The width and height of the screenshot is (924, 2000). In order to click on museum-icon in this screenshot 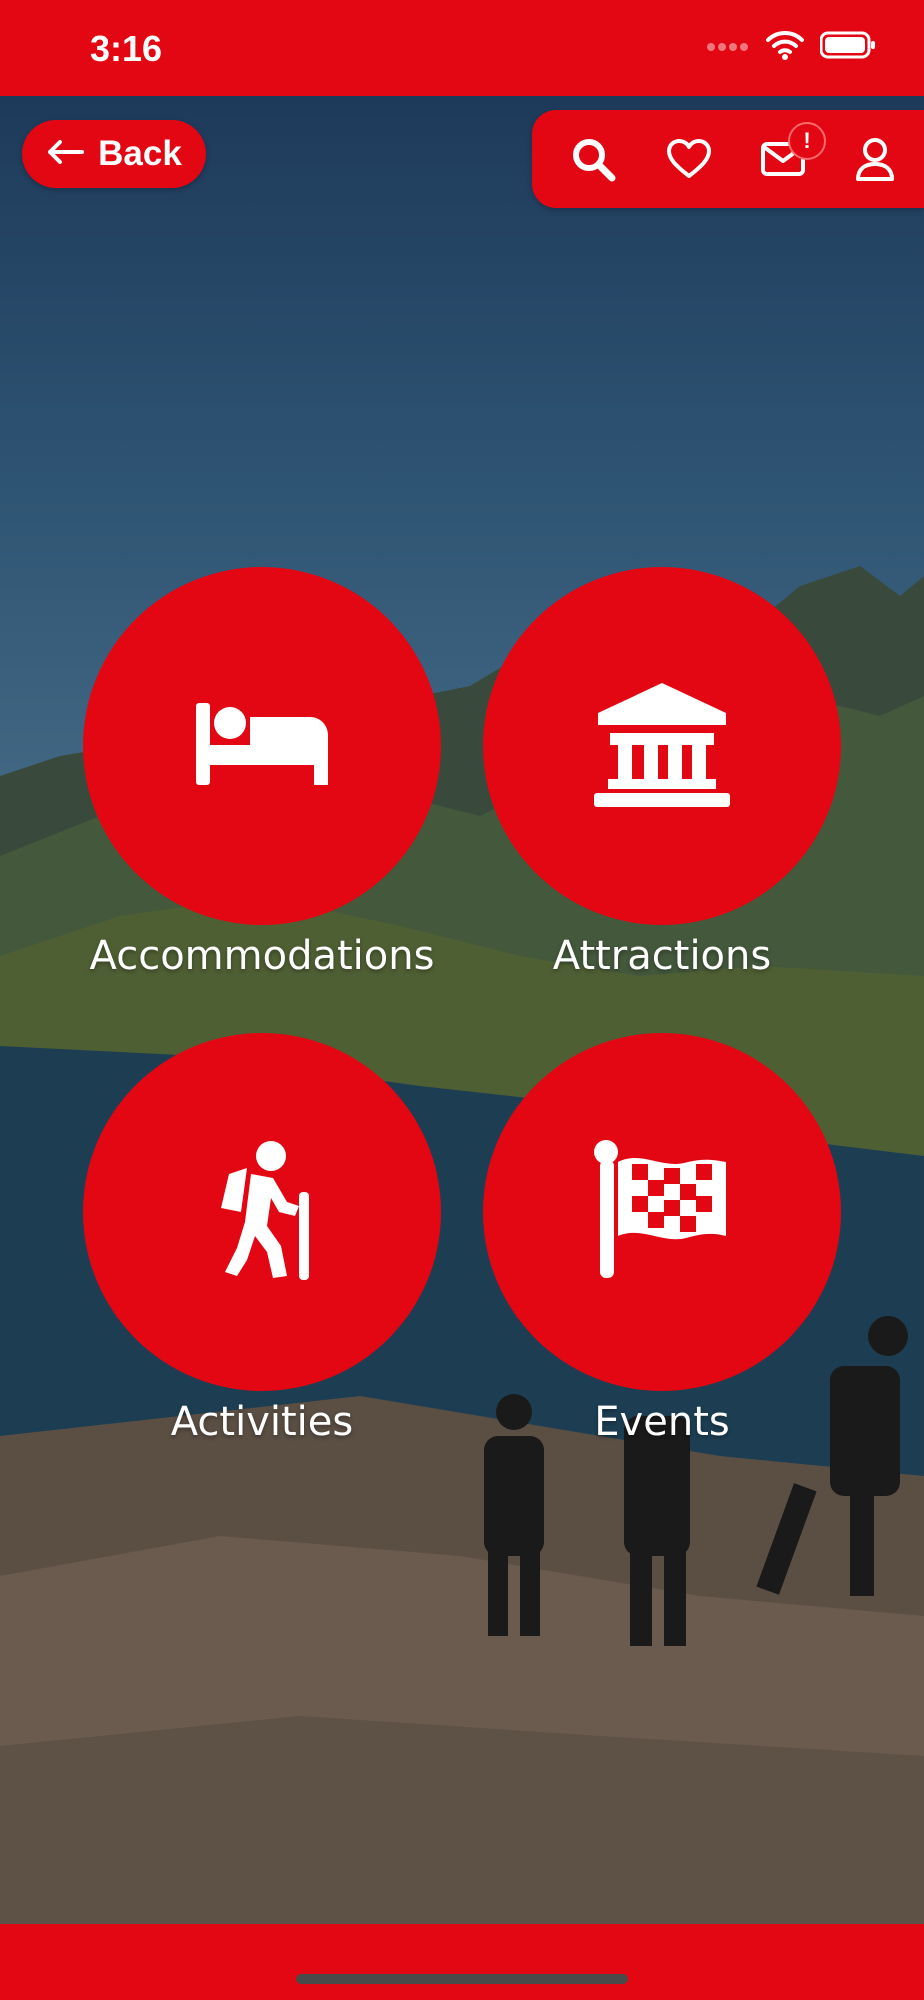, I will do `click(662, 746)`.